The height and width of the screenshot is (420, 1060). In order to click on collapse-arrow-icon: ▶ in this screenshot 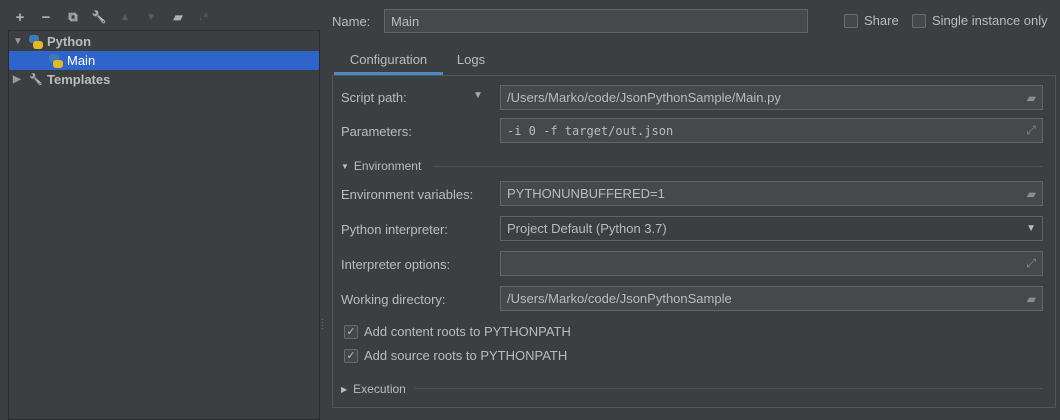, I will do `click(19, 79)`.